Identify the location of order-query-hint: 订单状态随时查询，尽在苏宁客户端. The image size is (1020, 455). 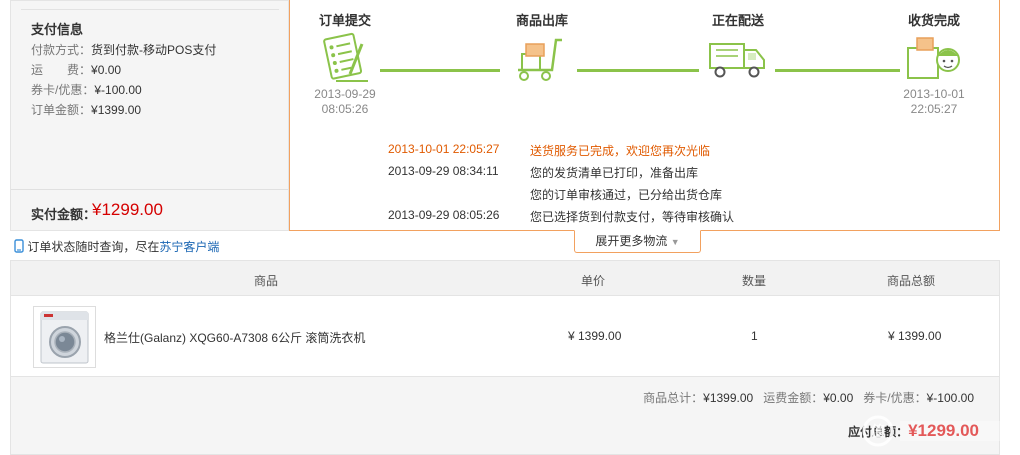
(116, 247).